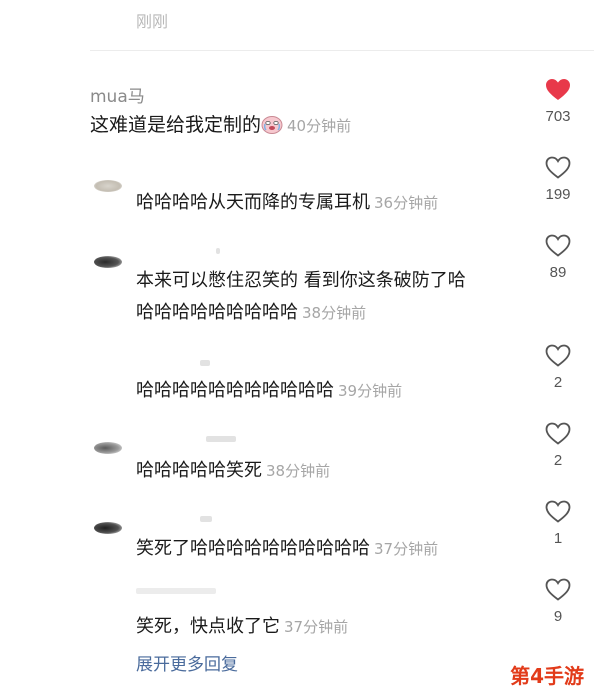  I want to click on reply-time: 36分钟前, so click(406, 203).